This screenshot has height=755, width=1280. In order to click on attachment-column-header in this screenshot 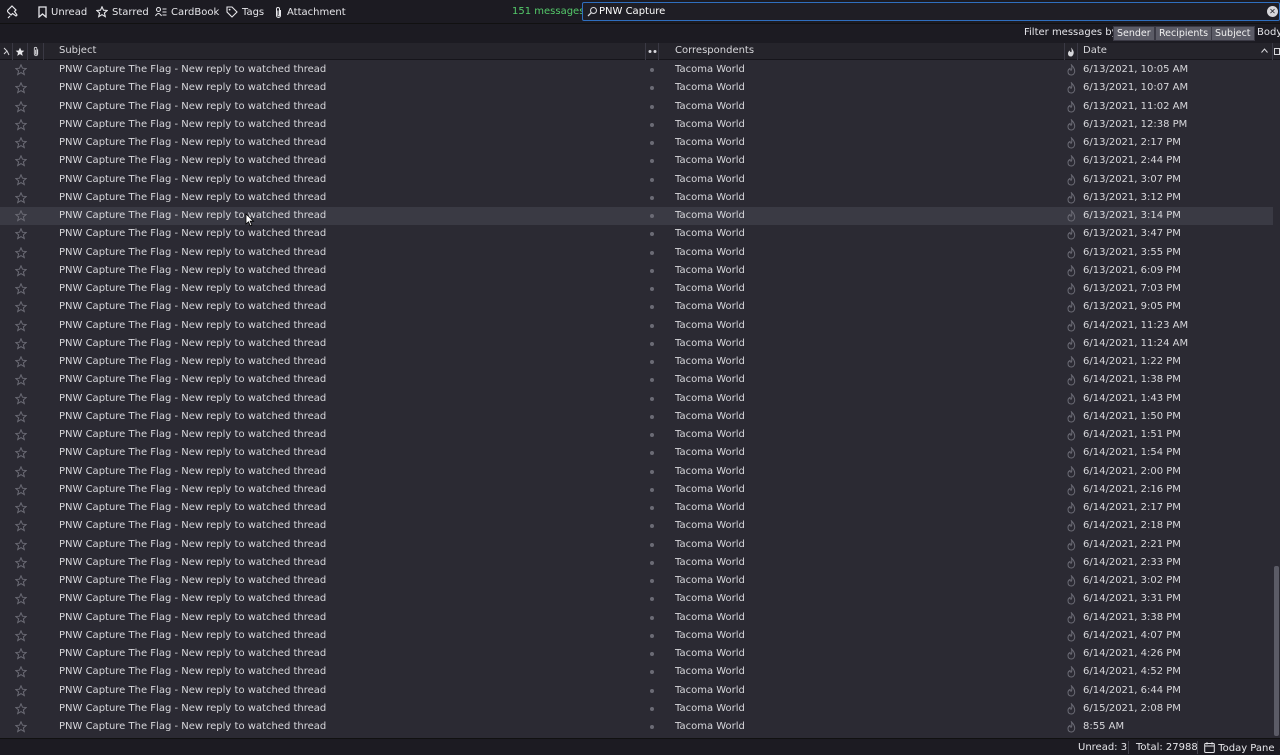, I will do `click(36, 51)`.